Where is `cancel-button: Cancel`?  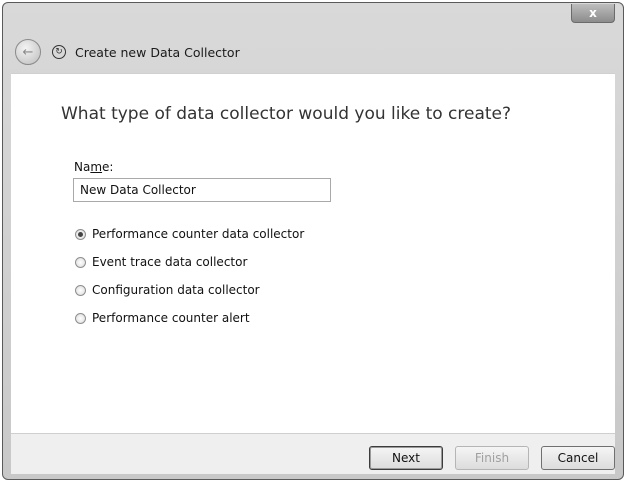
cancel-button: Cancel is located at coordinates (578, 458).